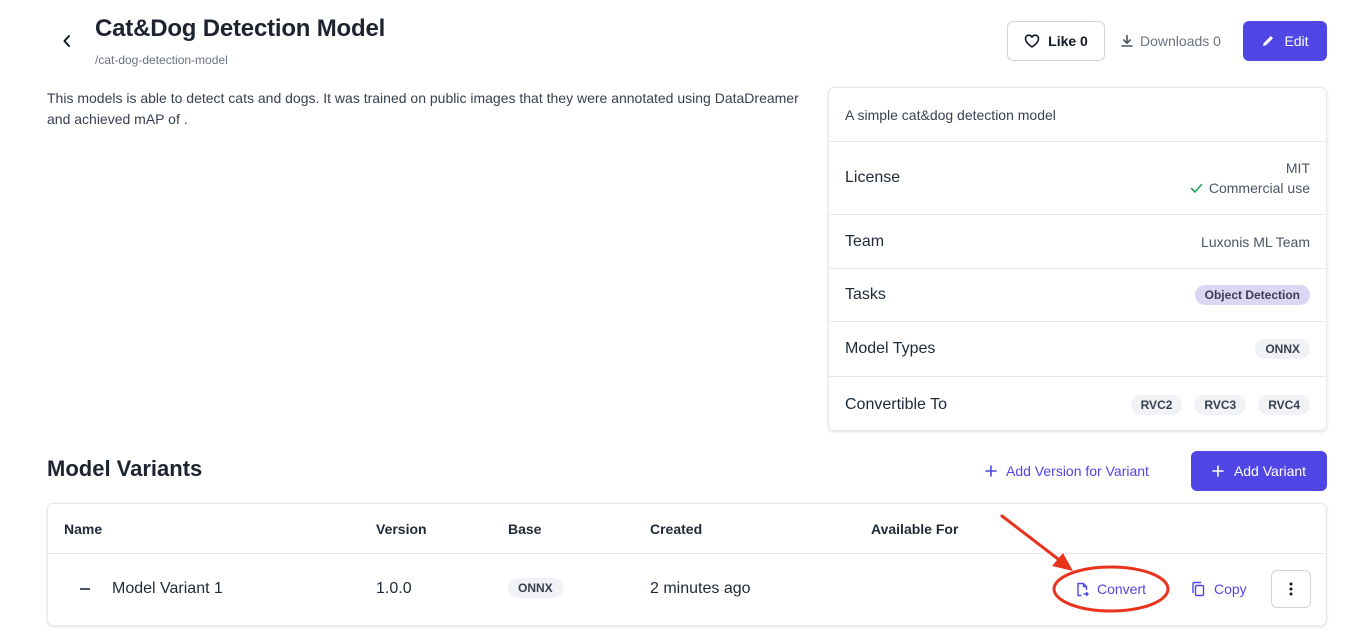 The height and width of the screenshot is (642, 1350). I want to click on downloads-count: Downloads 0, so click(1170, 41).